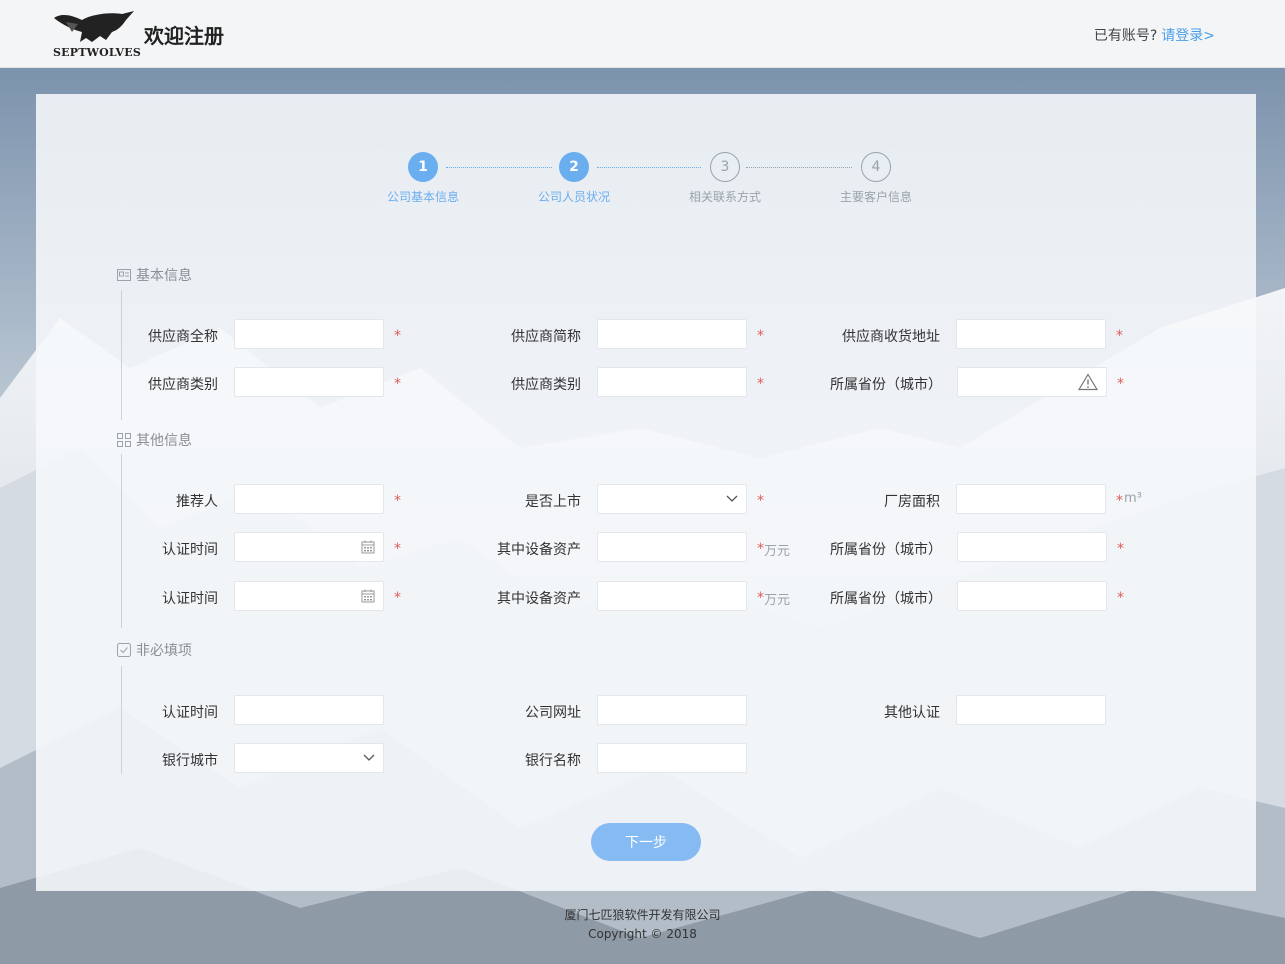 The height and width of the screenshot is (964, 1285). I want to click on step-2: 2 公司人员状况, so click(574, 178).